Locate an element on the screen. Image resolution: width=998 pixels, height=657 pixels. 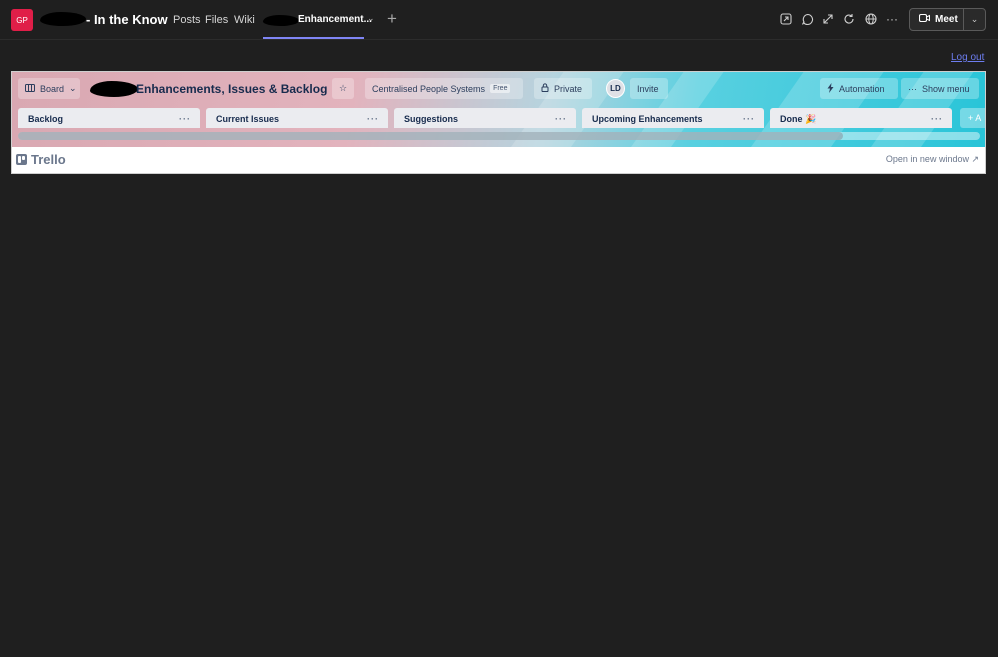
list-upcoming-enhancements: Upcoming Enhancements ··· is located at coordinates (673, 118).